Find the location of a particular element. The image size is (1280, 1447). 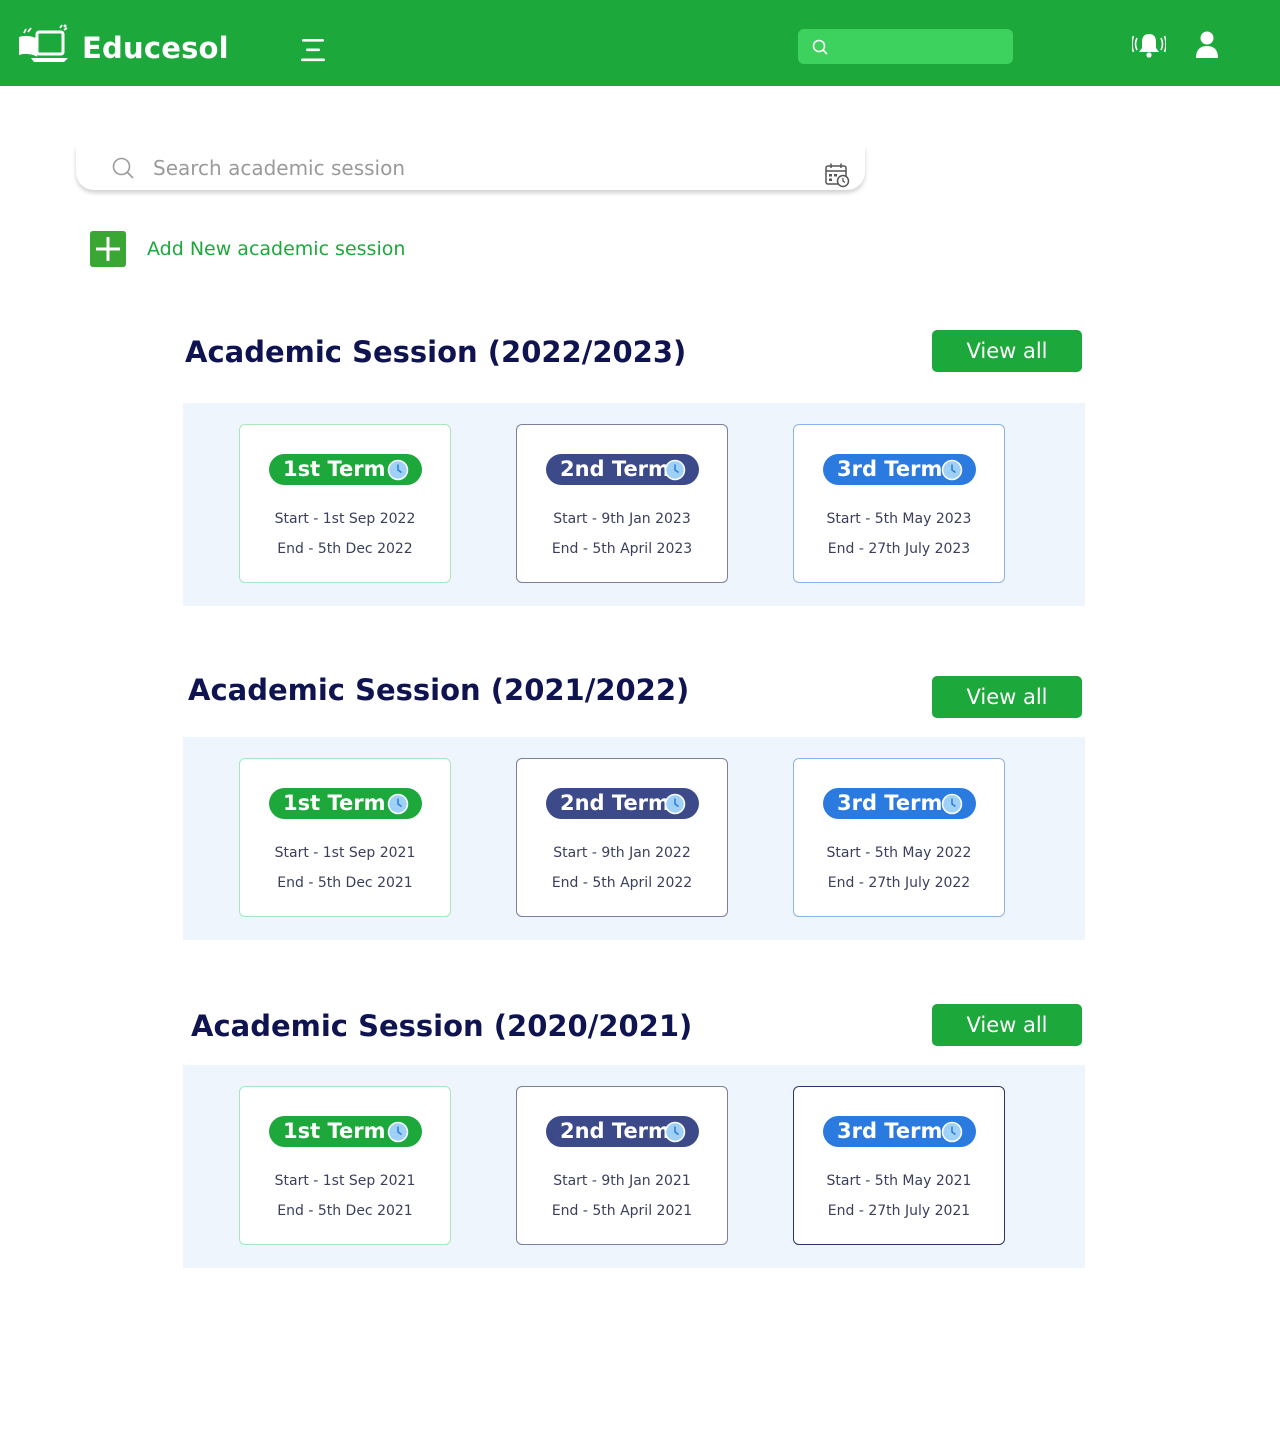

term-start-date: Start - 9th Jan 2022 is located at coordinates (622, 853).